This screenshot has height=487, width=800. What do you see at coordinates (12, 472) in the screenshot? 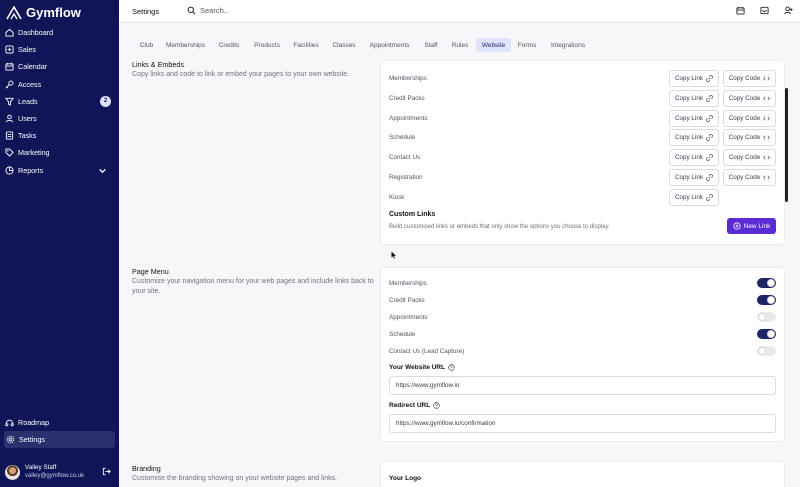
I see `avatar` at bounding box center [12, 472].